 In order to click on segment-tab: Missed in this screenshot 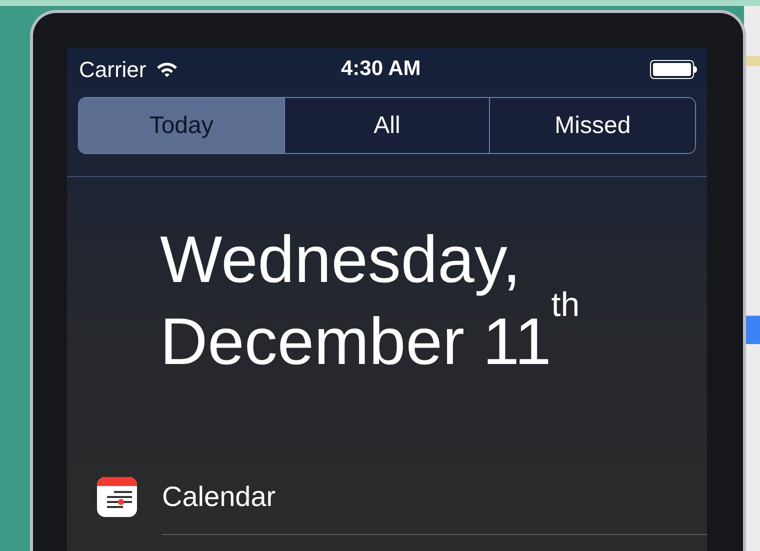, I will do `click(592, 125)`.